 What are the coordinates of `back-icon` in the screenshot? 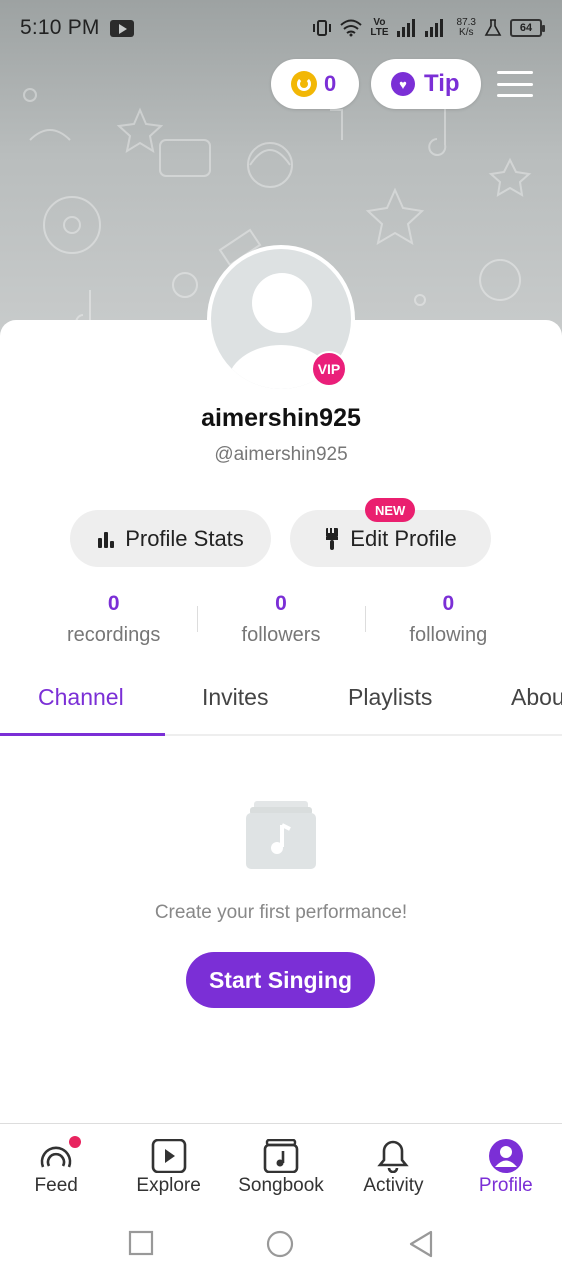 It's located at (421, 1246).